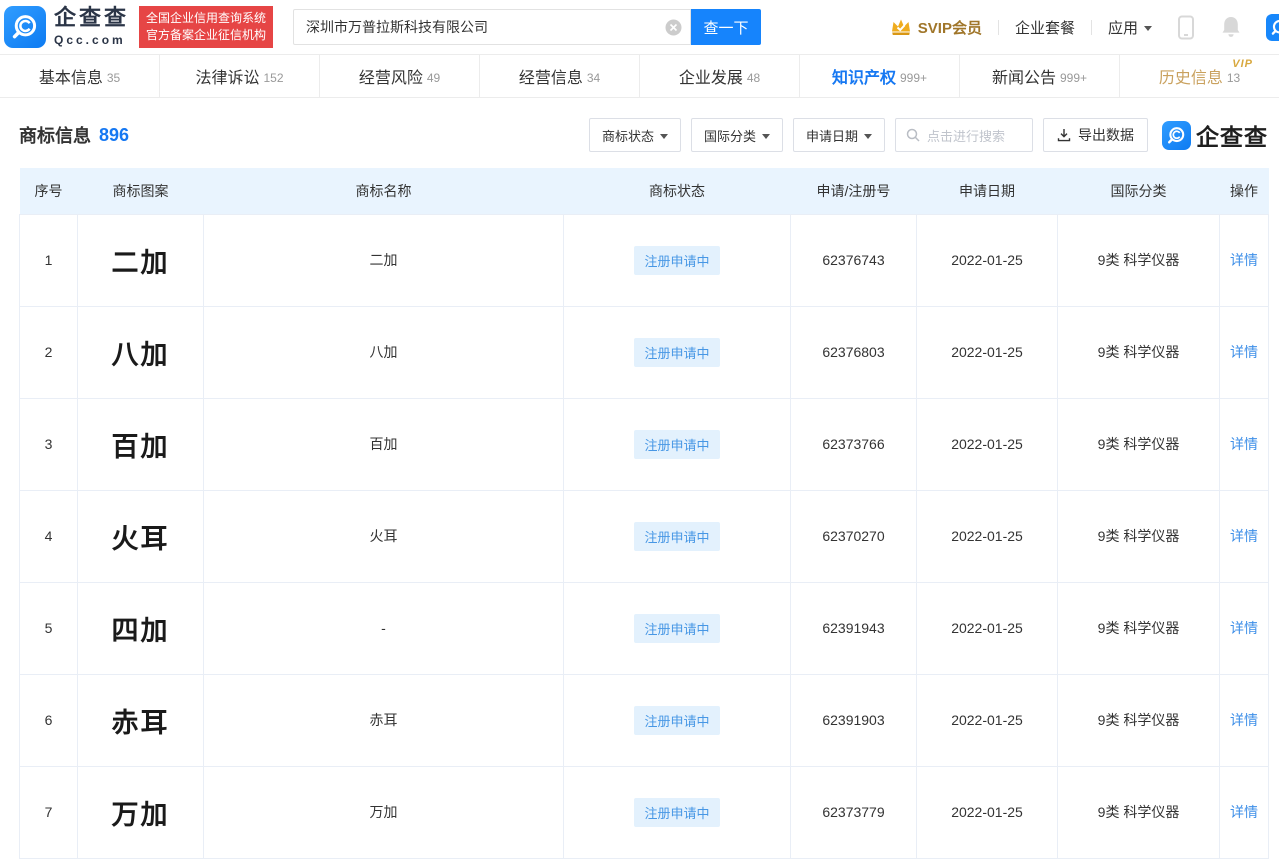  What do you see at coordinates (1045, 27) in the screenshot?
I see `enterprise-package-link: 企业套餐` at bounding box center [1045, 27].